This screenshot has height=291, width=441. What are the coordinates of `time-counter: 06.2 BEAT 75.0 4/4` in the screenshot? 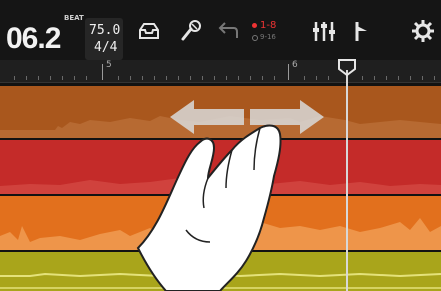 It's located at (62, 34).